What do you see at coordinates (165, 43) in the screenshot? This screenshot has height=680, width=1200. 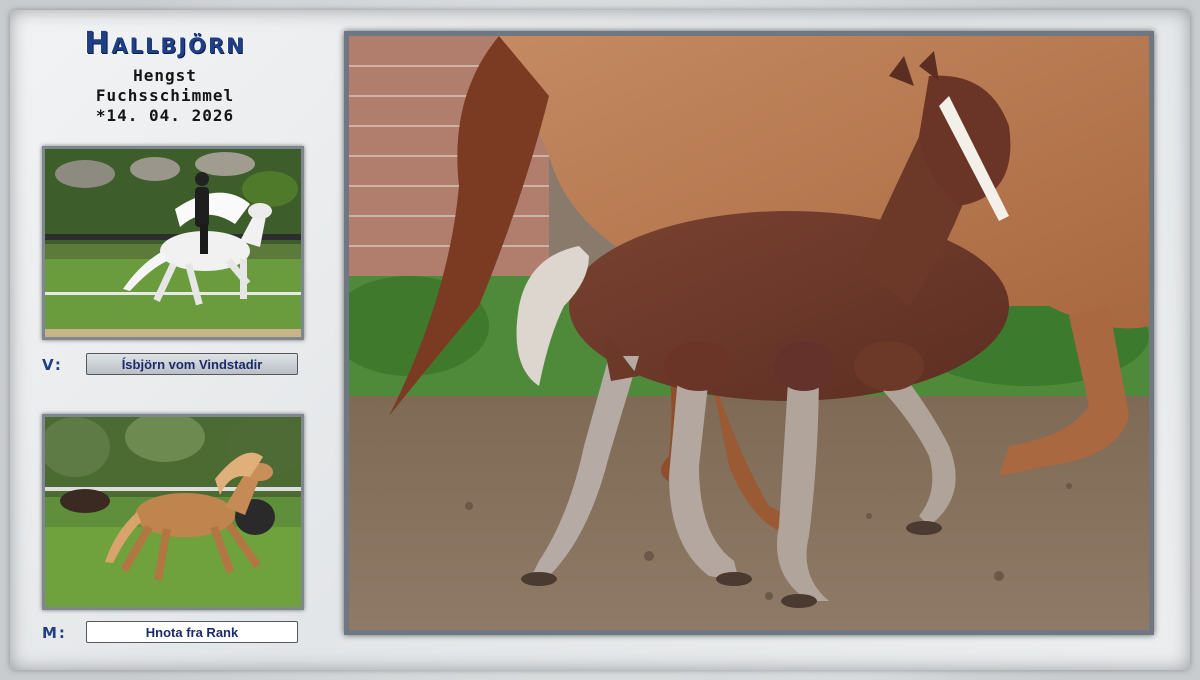 I see `horse-name: Hallbjörn` at bounding box center [165, 43].